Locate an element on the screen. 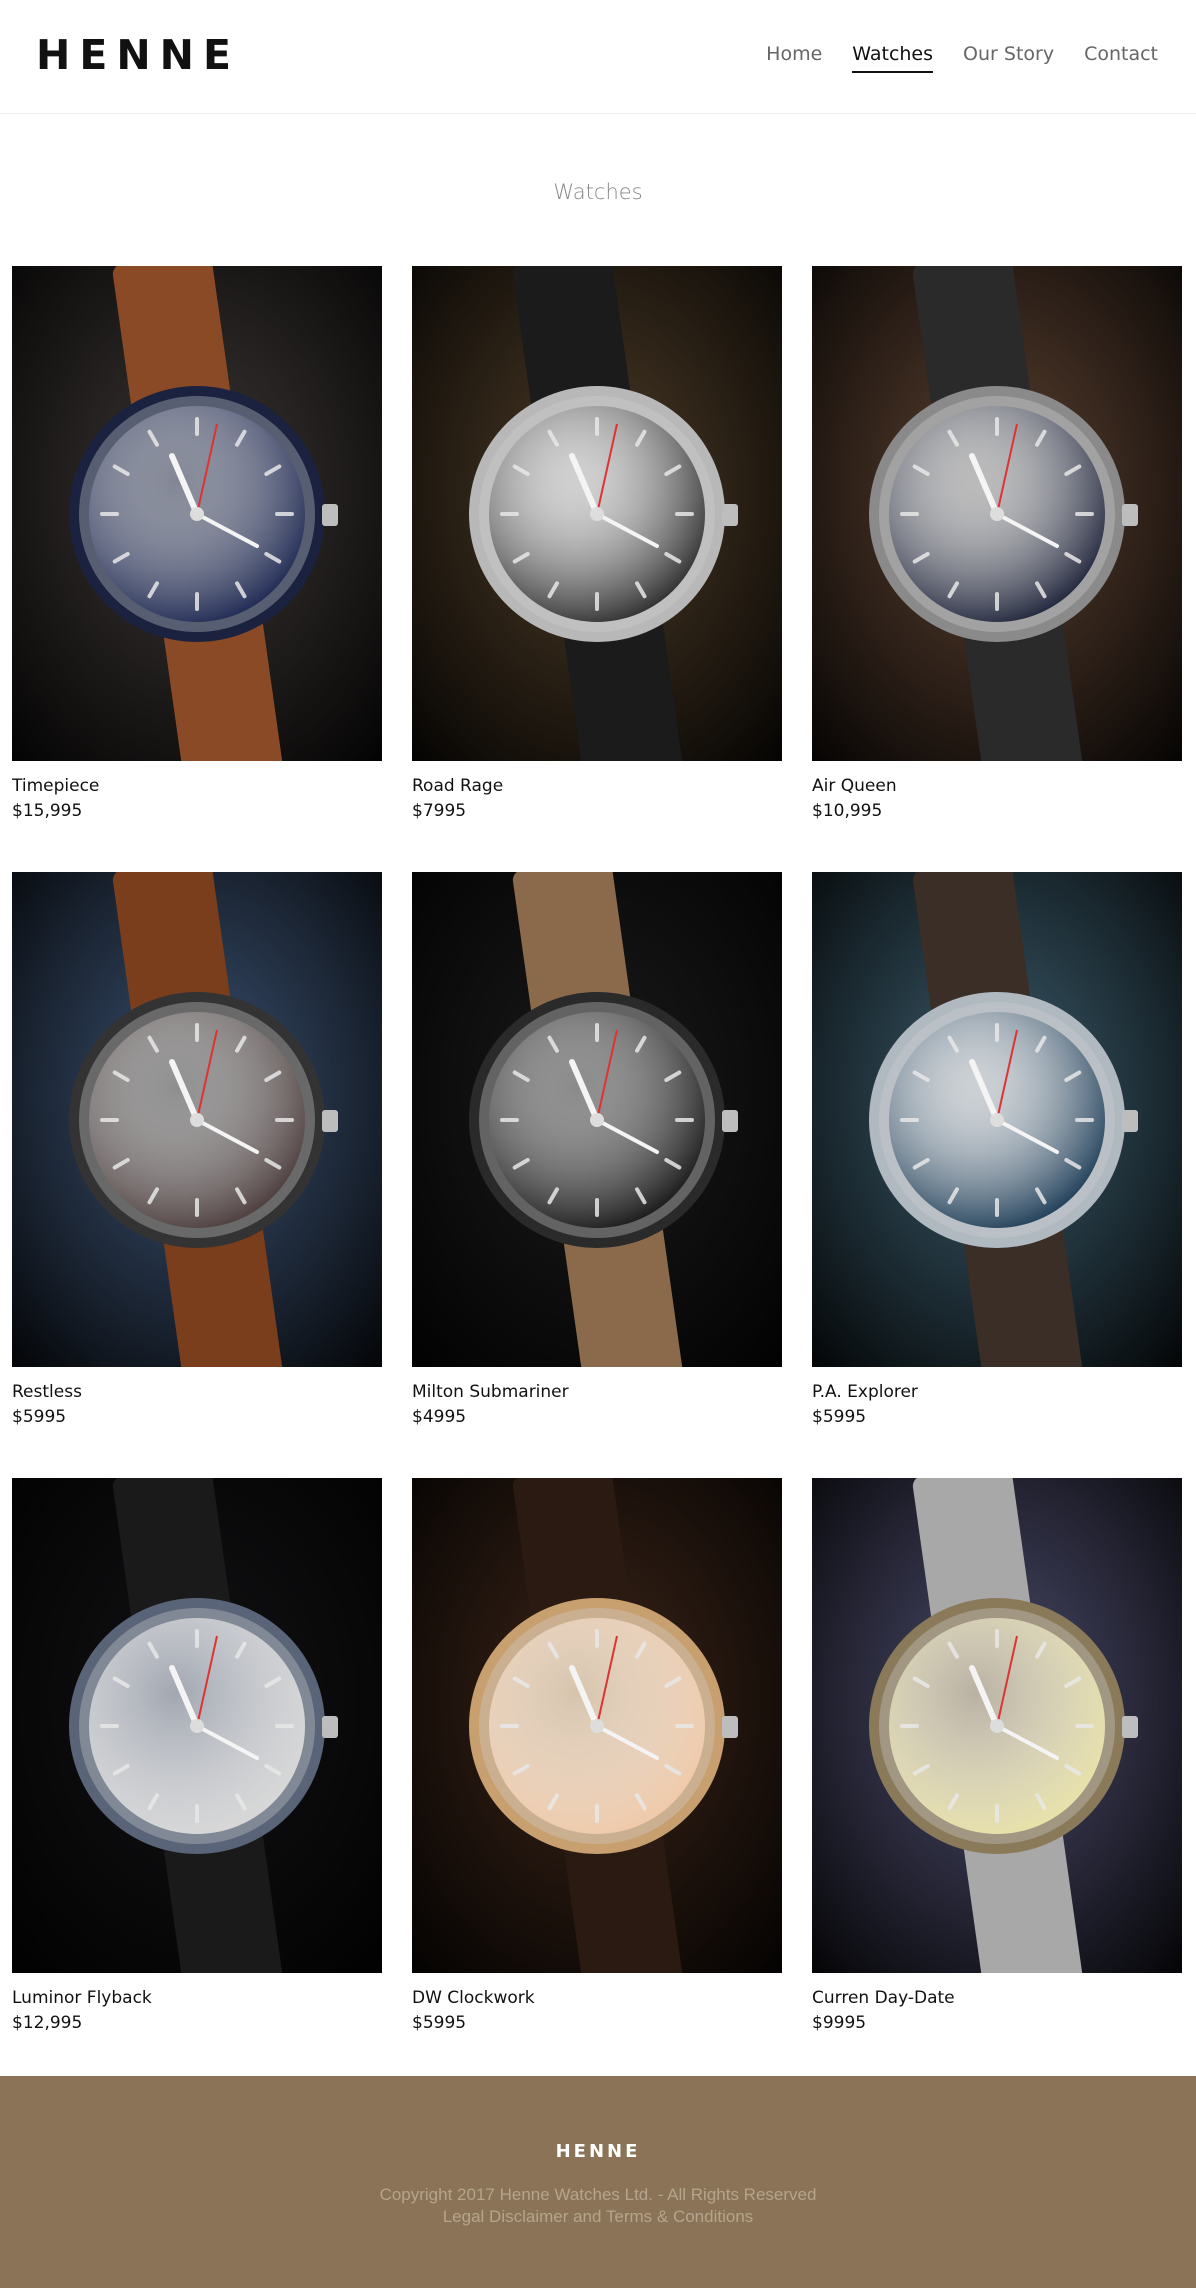 The height and width of the screenshot is (2288, 1196). product-name: Curren Day-Date is located at coordinates (997, 1998).